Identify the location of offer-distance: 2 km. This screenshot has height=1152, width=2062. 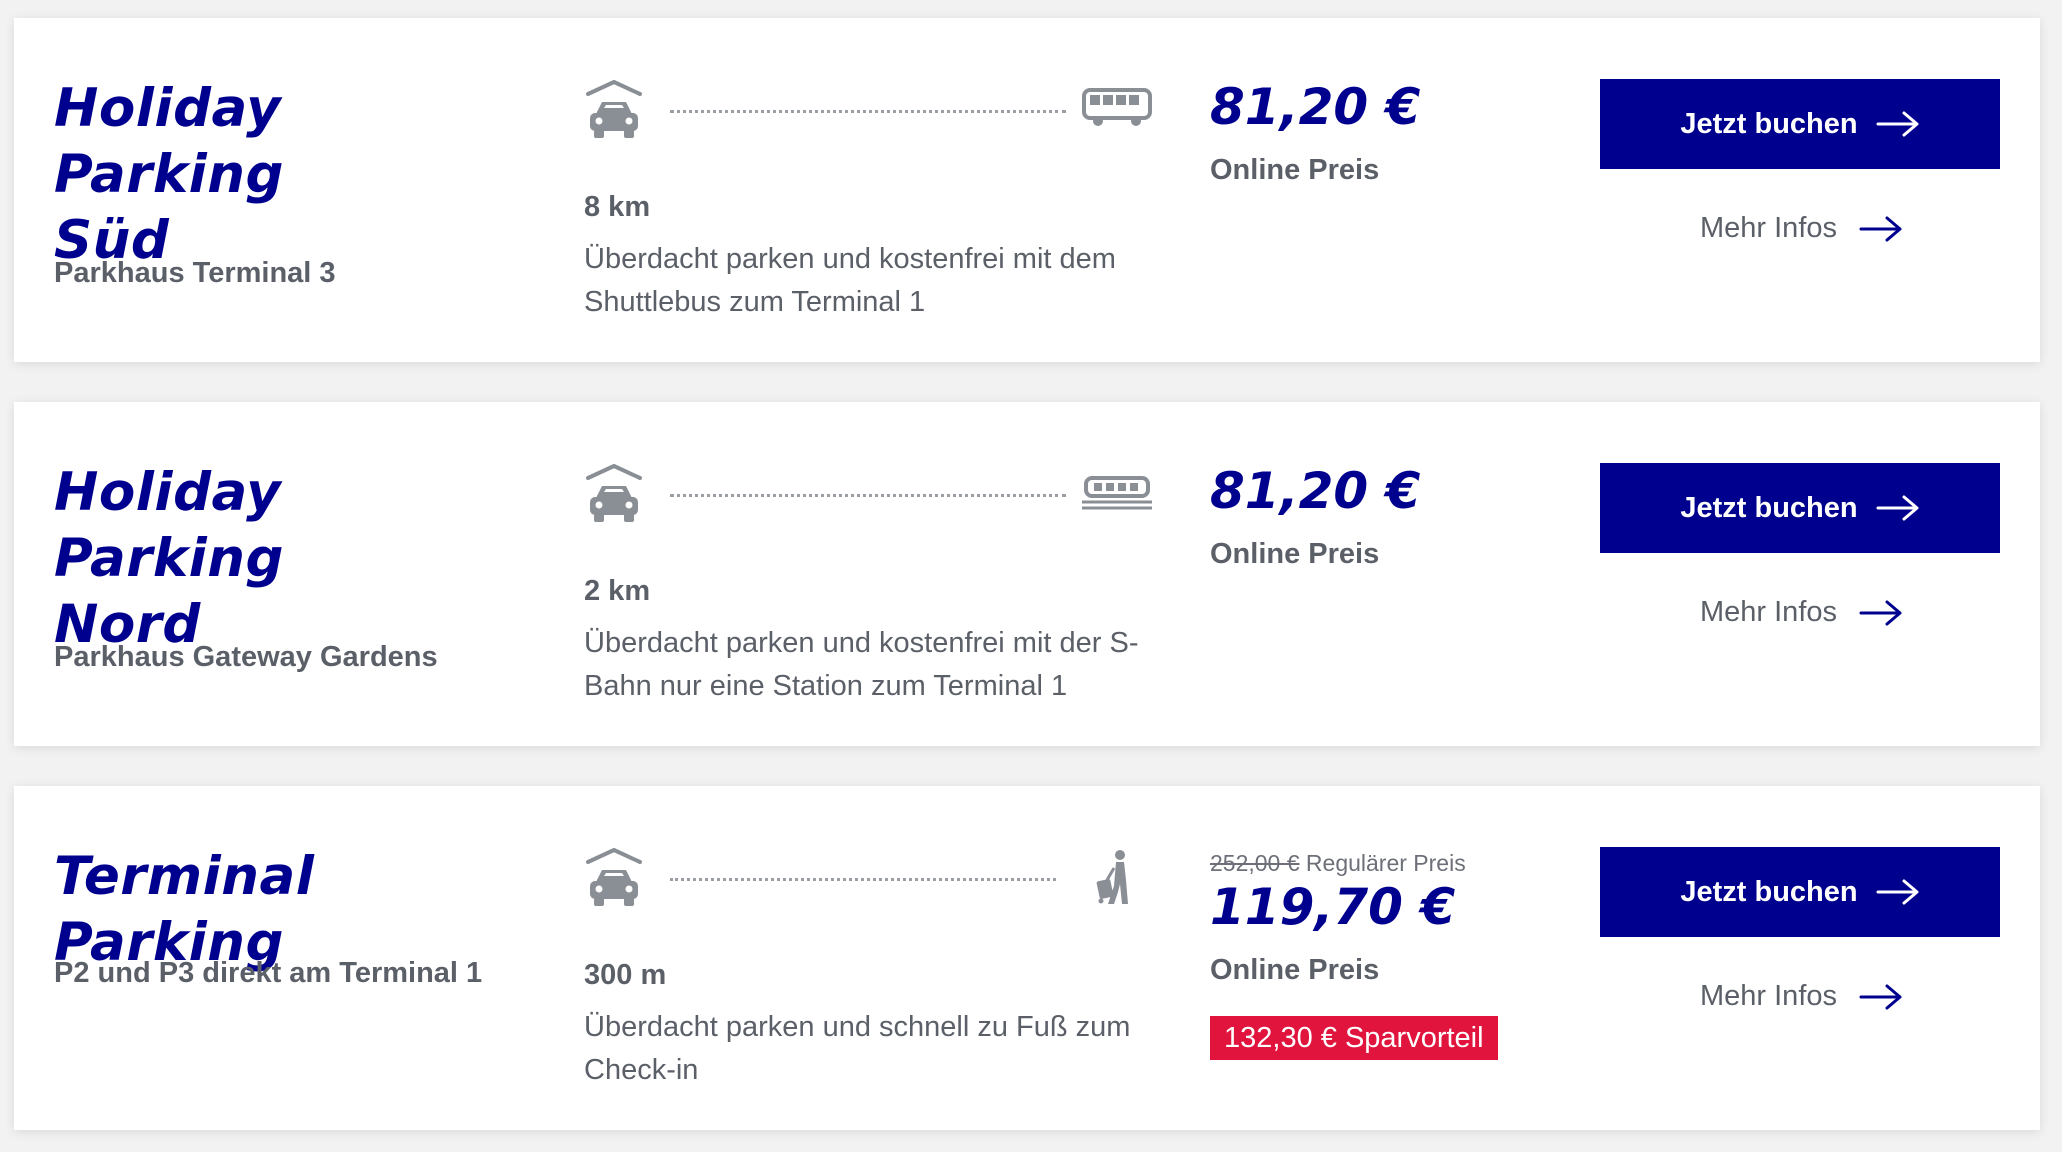
(617, 591).